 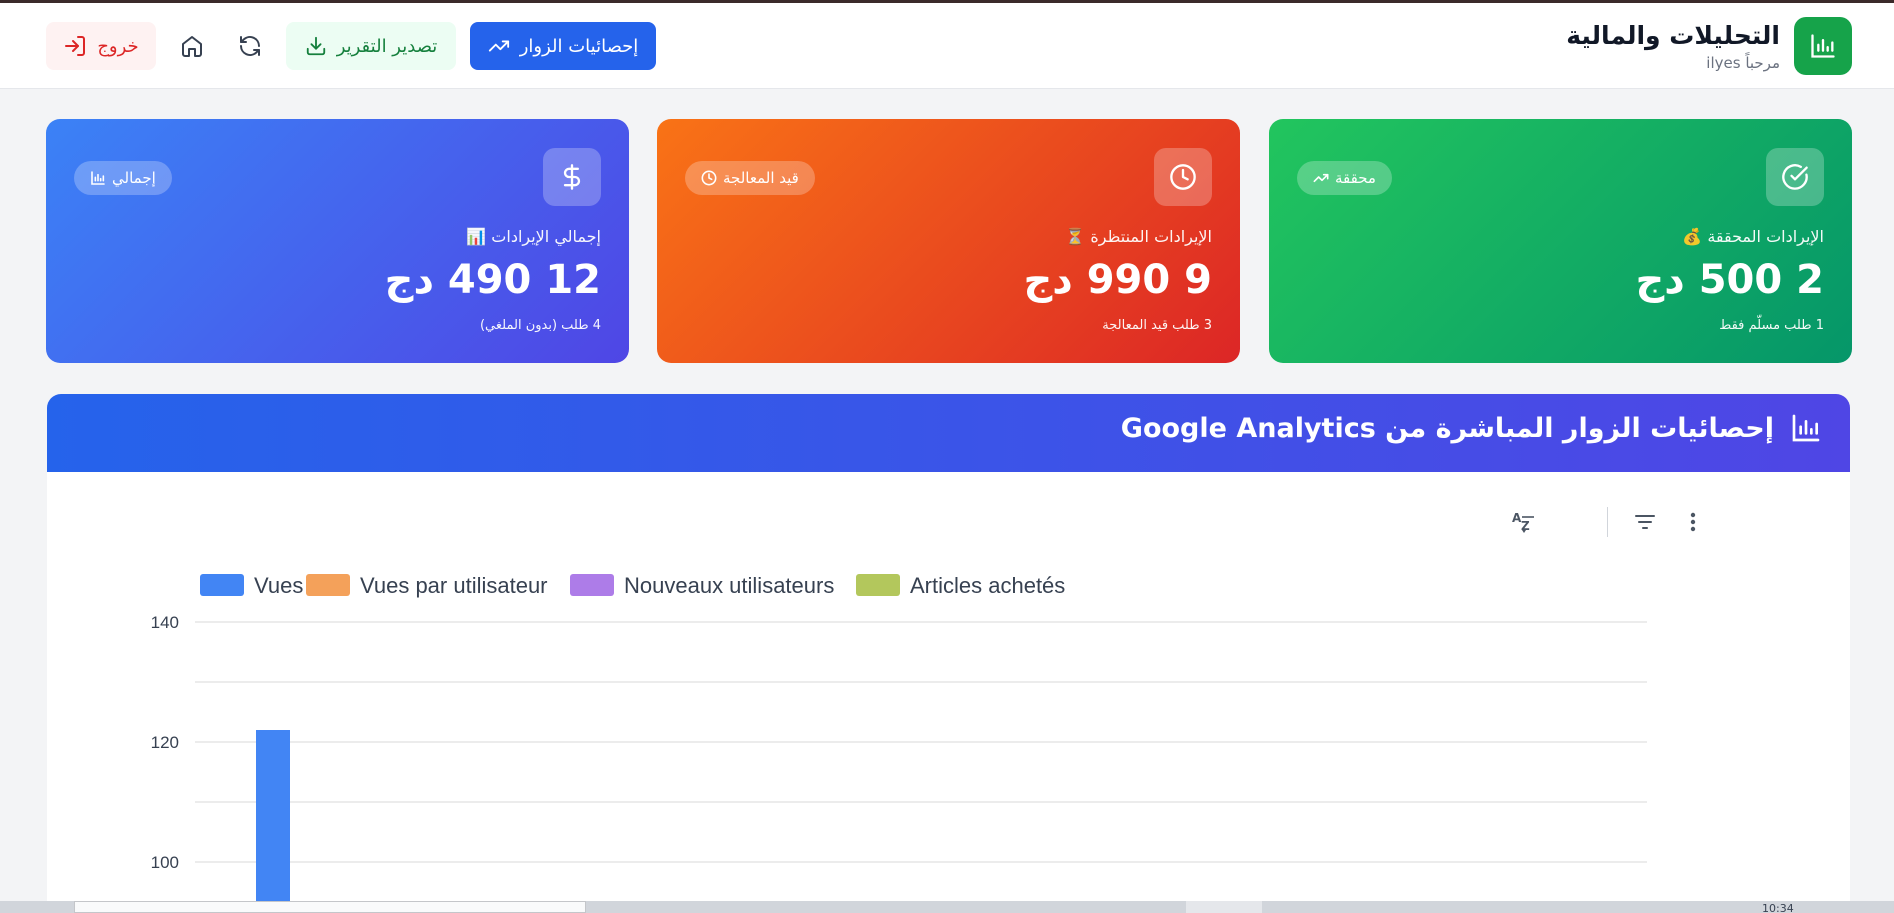 What do you see at coordinates (315, 46) in the screenshot?
I see `download-icon` at bounding box center [315, 46].